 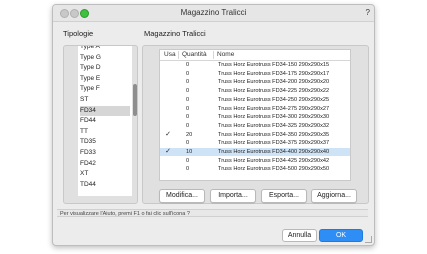 I want to click on column-header-nome: Nome, so click(x=225, y=54).